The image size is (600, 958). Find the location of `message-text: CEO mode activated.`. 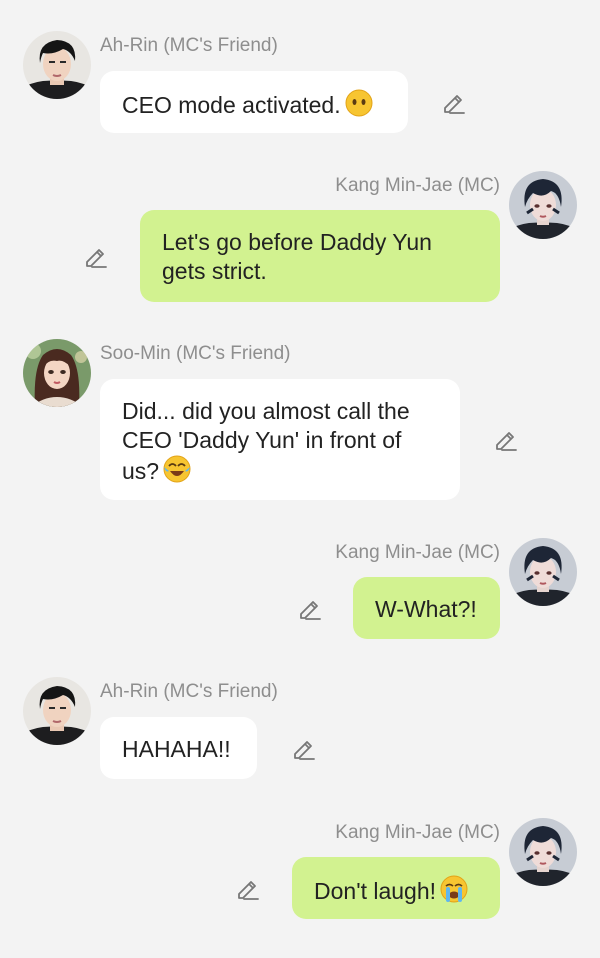

message-text: CEO mode activated. is located at coordinates (231, 105).